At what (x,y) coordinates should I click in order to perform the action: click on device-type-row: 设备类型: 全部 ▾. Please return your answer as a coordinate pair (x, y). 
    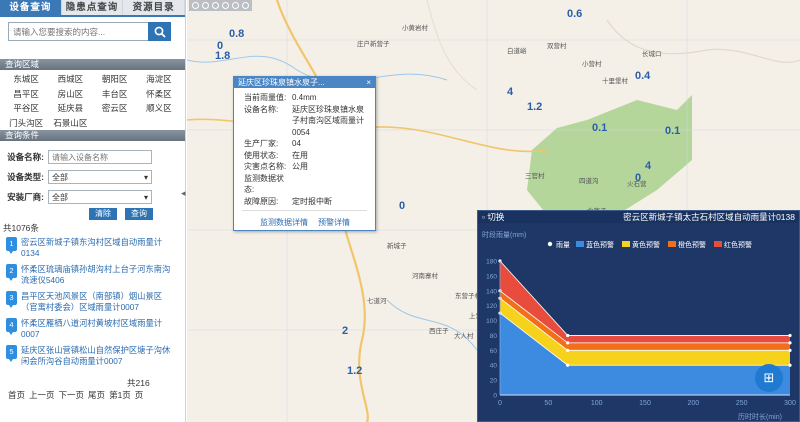
    Looking at the image, I should click on (92, 177).